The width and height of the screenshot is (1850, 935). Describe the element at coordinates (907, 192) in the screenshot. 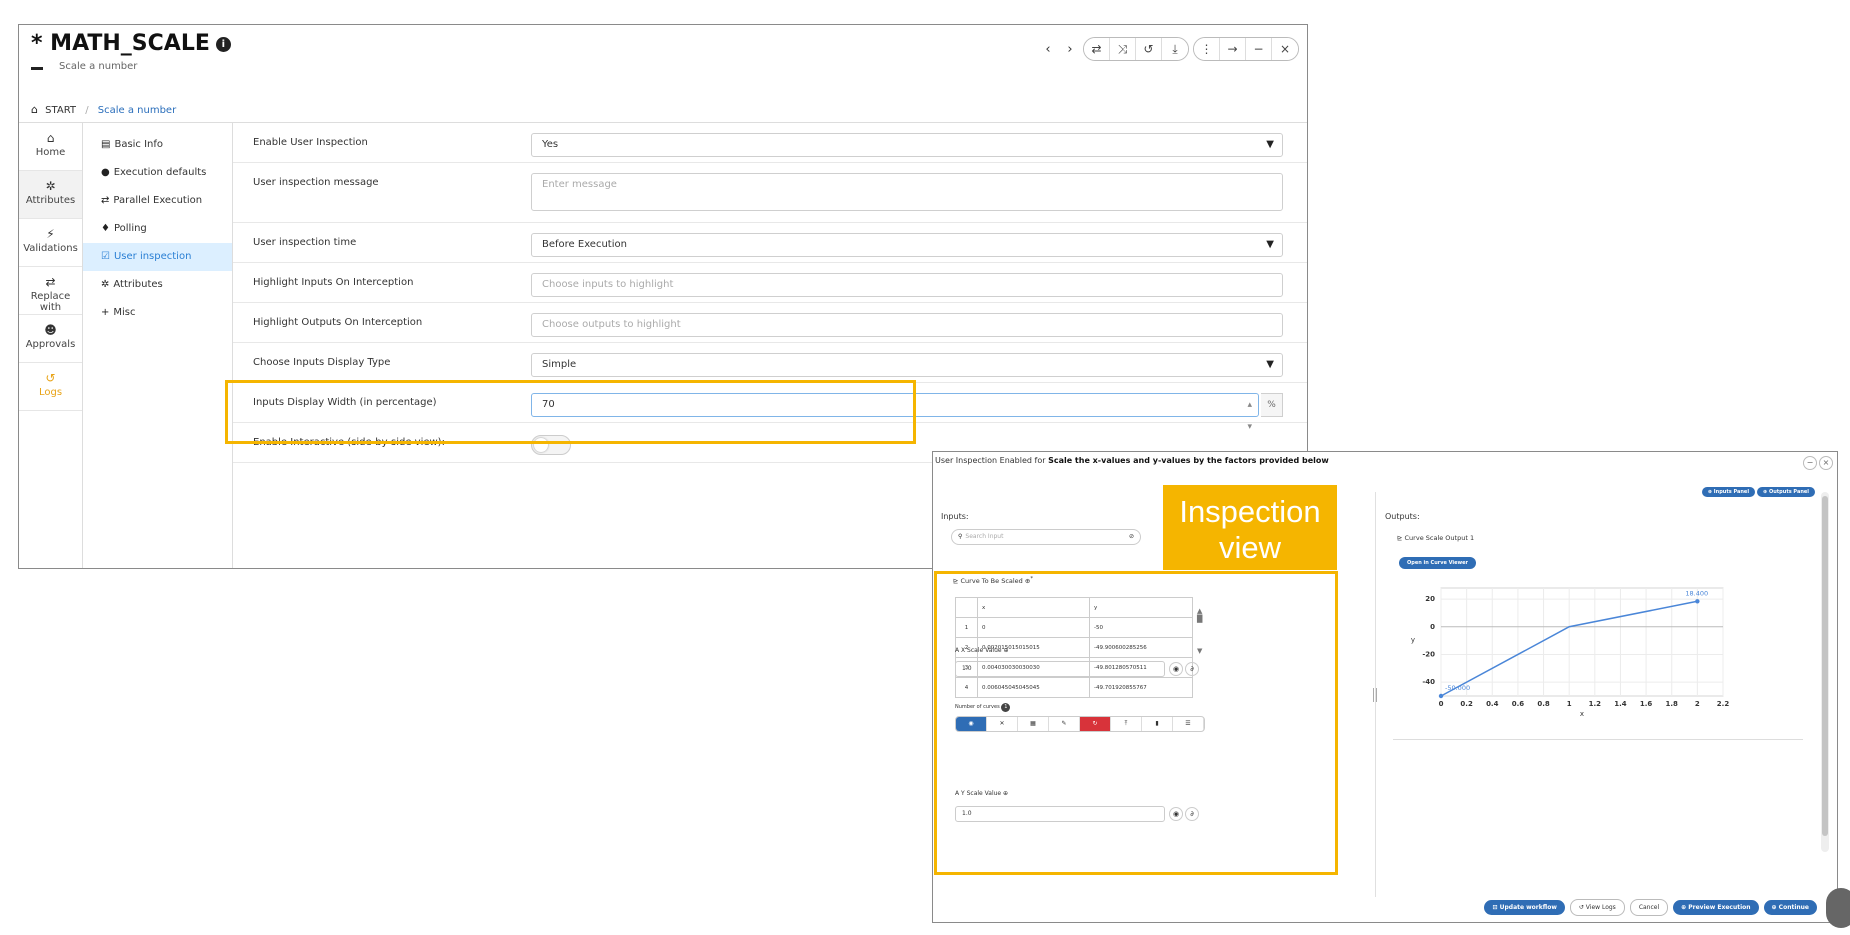

I see `inspection-message-textarea: Enter message` at that location.